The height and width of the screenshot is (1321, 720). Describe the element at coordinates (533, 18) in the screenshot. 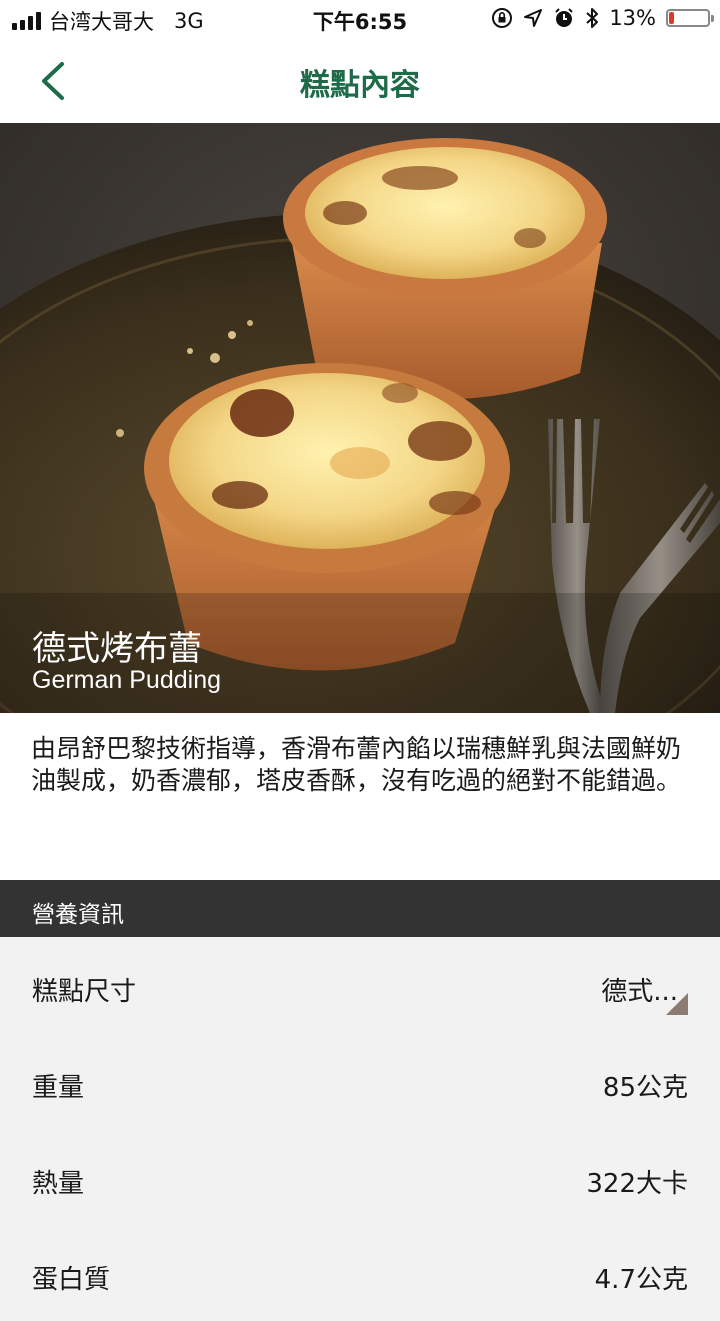

I see `location-icon` at that location.